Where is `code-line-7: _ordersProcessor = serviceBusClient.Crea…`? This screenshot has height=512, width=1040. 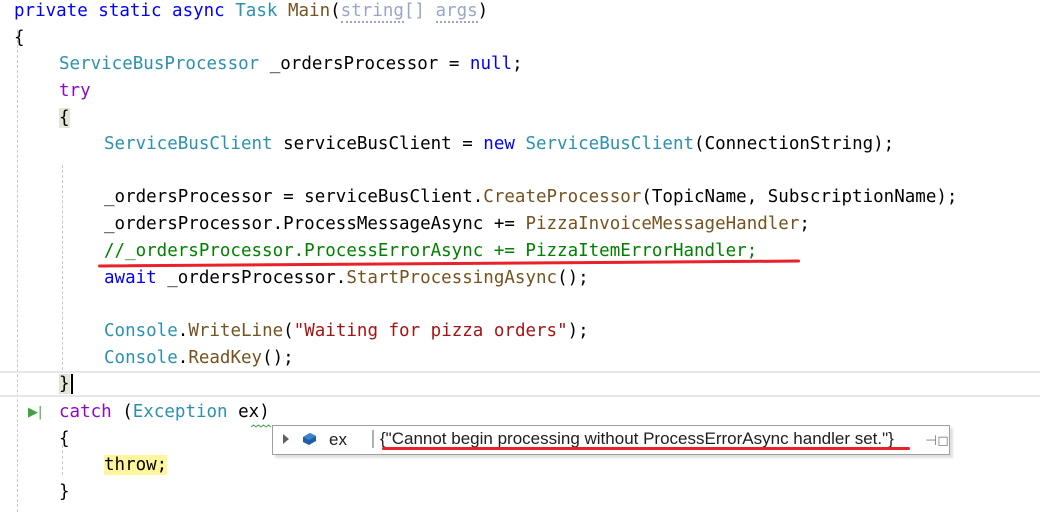
code-line-7: _ordersProcessor = serviceBusClient.Crea… is located at coordinates (530, 197).